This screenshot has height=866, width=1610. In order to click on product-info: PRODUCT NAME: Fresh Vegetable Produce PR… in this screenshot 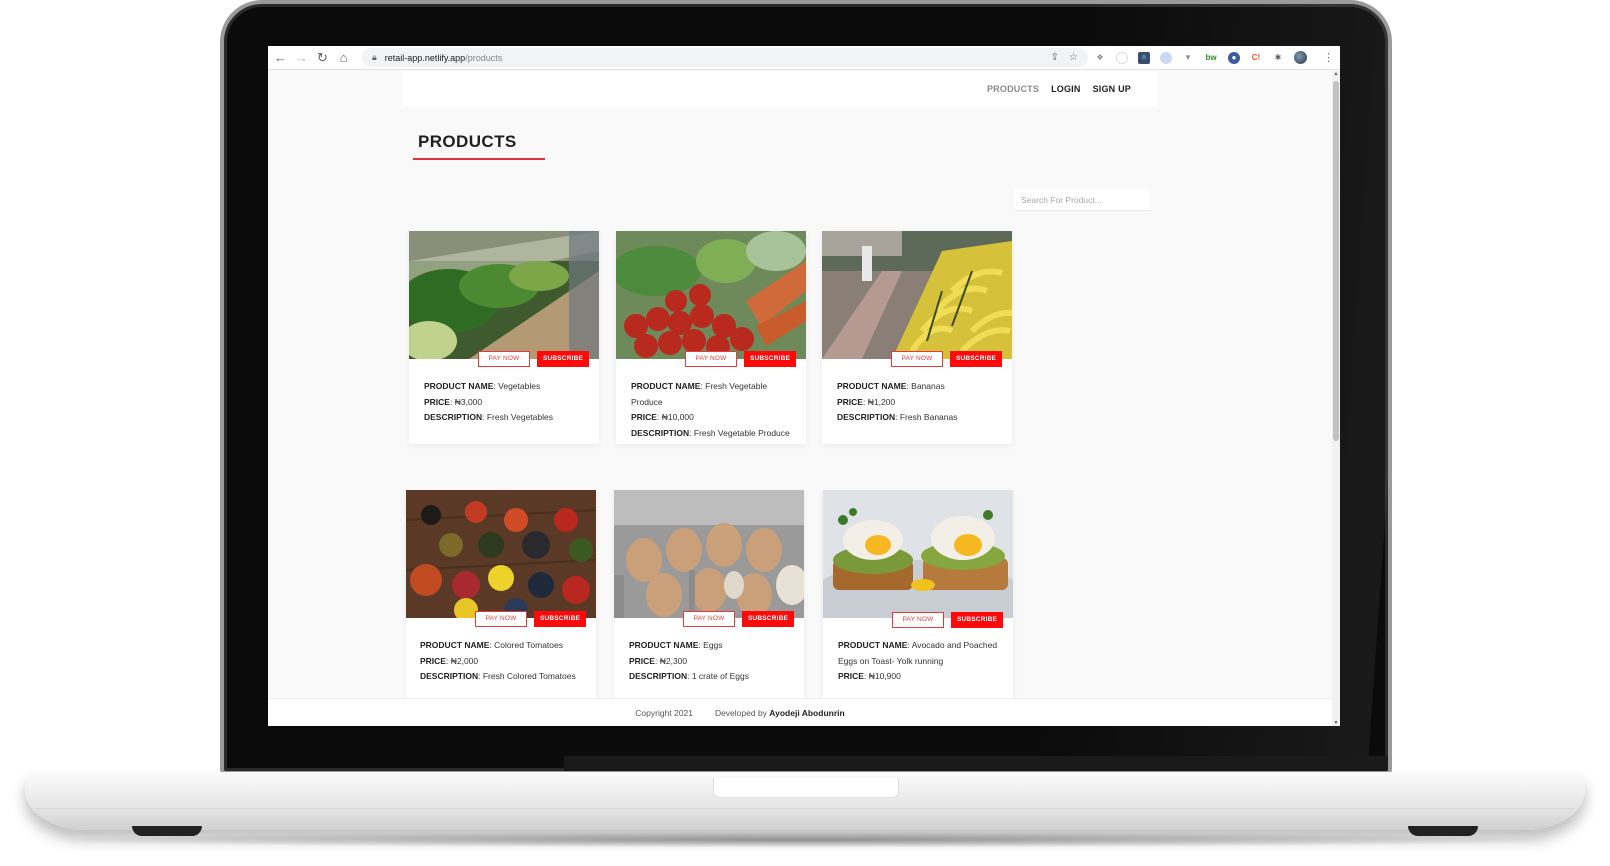, I will do `click(710, 409)`.